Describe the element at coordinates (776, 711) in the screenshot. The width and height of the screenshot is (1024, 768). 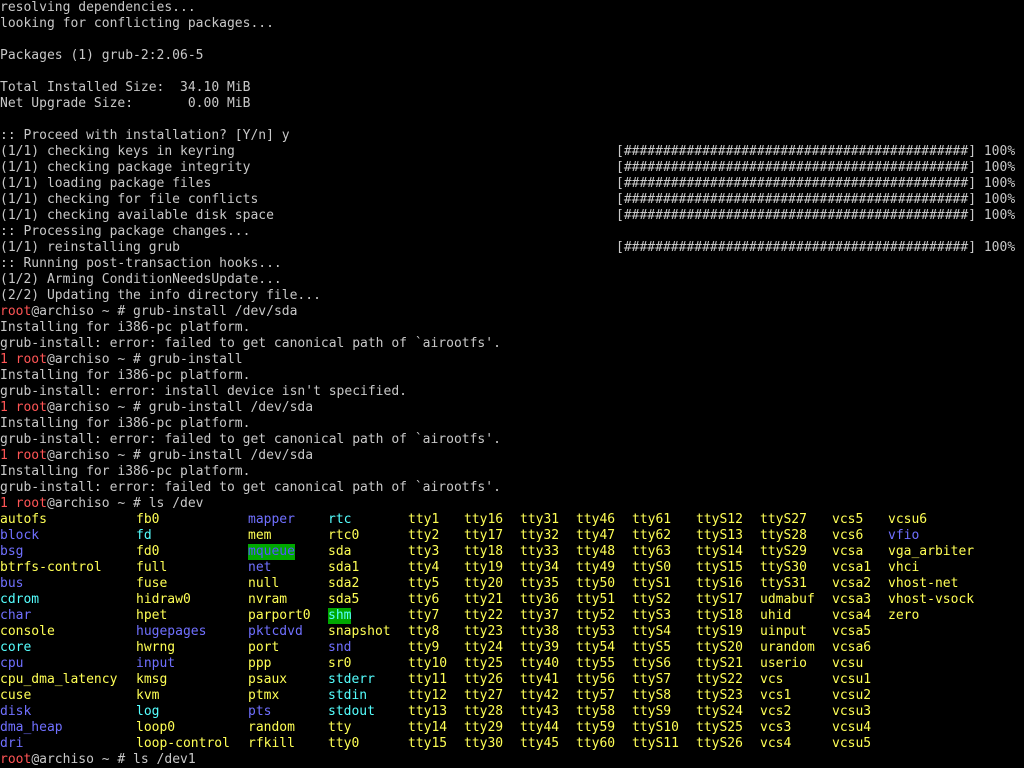
I see `dev-entry: vcs2` at that location.